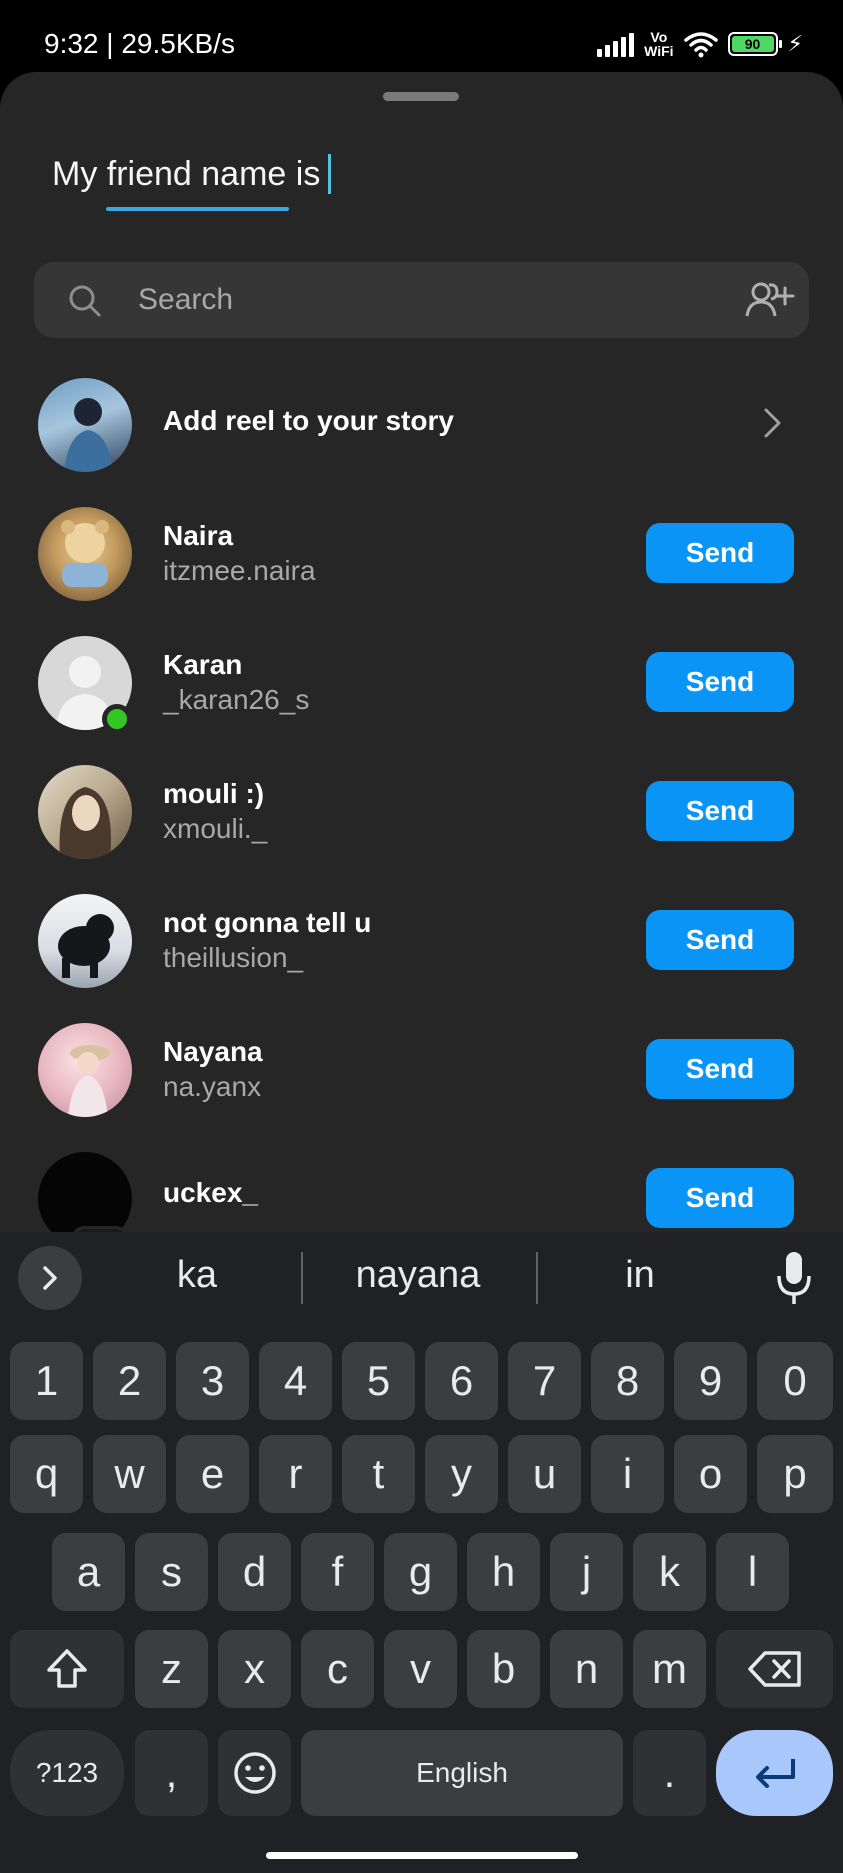  I want to click on expand-toolbar-button, so click(50, 1278).